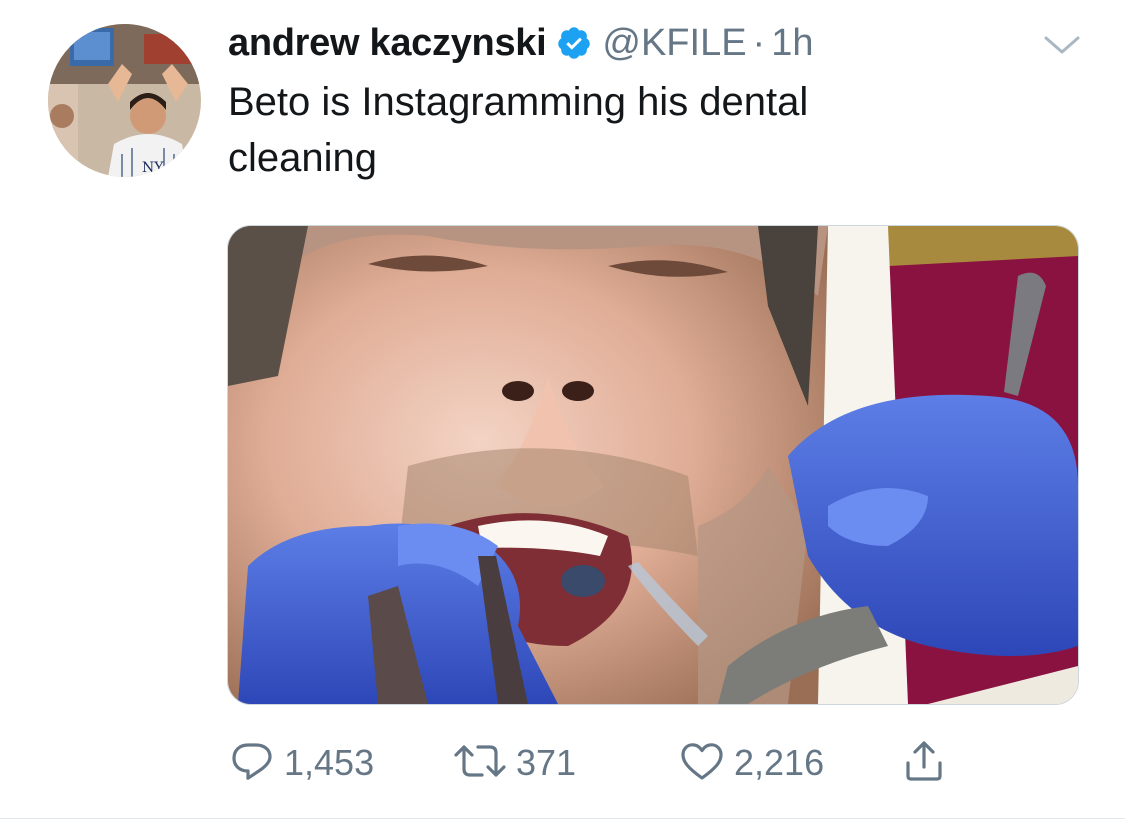 The height and width of the screenshot is (831, 1125). Describe the element at coordinates (779, 762) in the screenshot. I see `like-count: 2,216` at that location.